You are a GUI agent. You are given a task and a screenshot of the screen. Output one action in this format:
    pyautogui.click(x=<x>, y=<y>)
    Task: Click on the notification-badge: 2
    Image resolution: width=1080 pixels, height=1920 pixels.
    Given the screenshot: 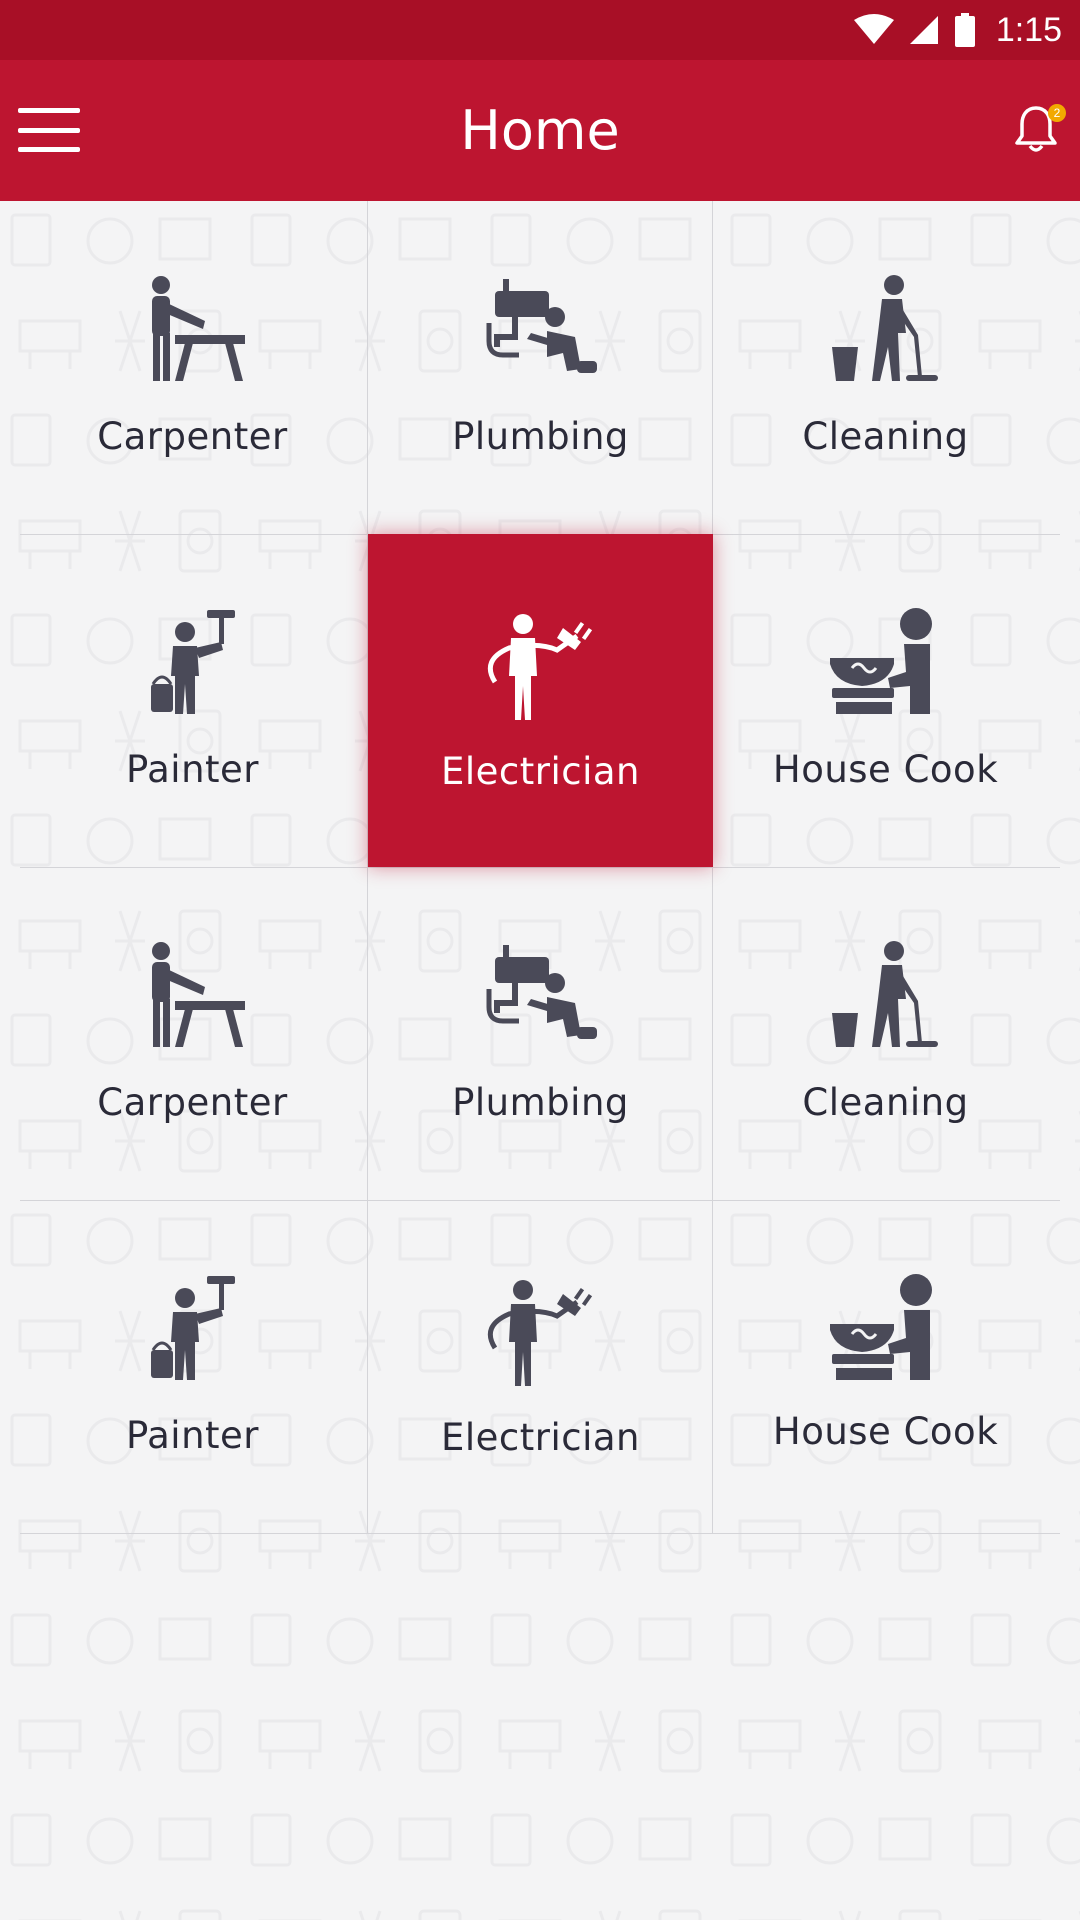 What is the action you would take?
    pyautogui.click(x=1057, y=113)
    